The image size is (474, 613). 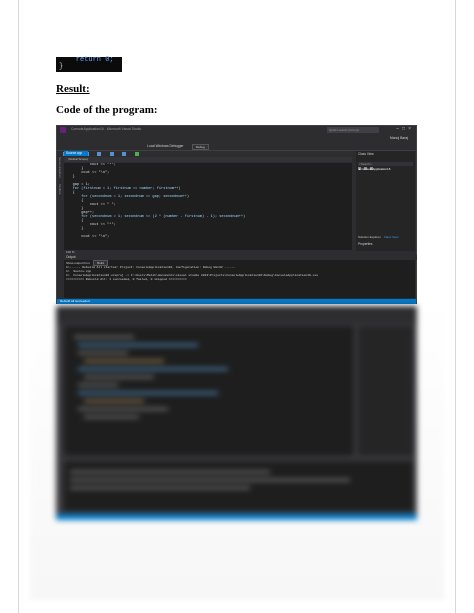 I want to click on search-input: <Search>, so click(x=385, y=164).